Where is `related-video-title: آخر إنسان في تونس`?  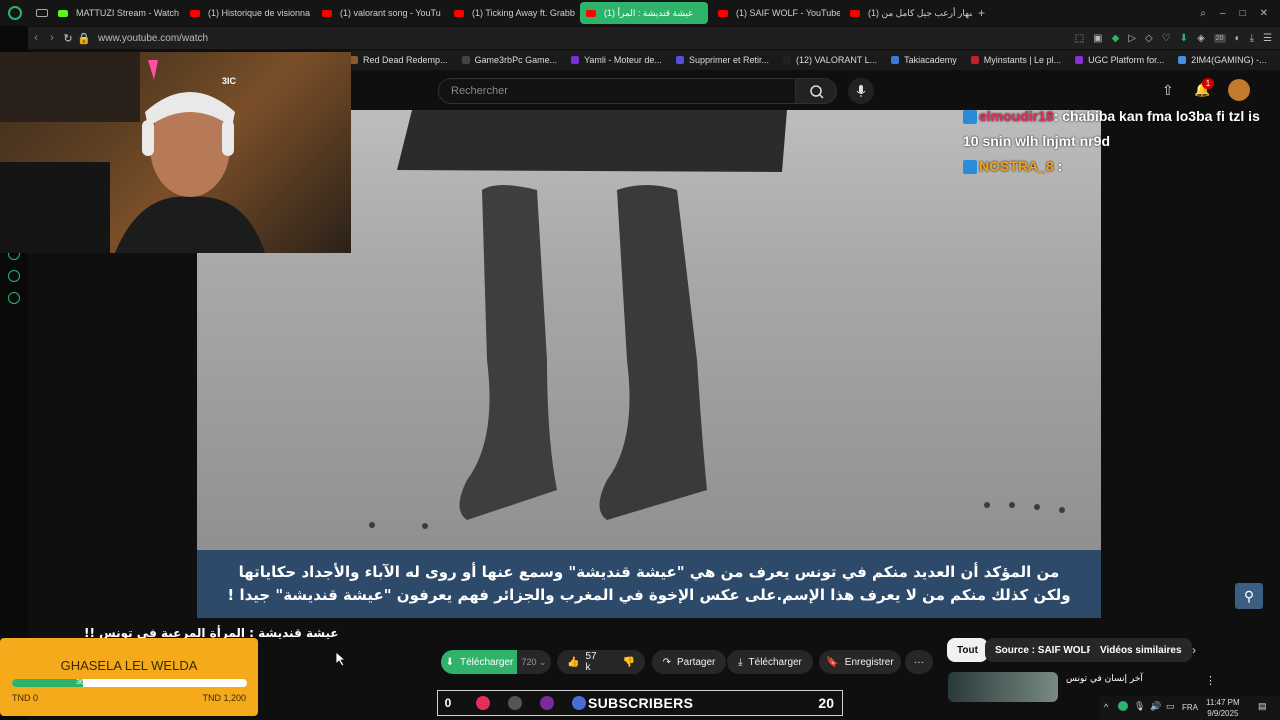 related-video-title: آخر إنسان في تونس is located at coordinates (1104, 679).